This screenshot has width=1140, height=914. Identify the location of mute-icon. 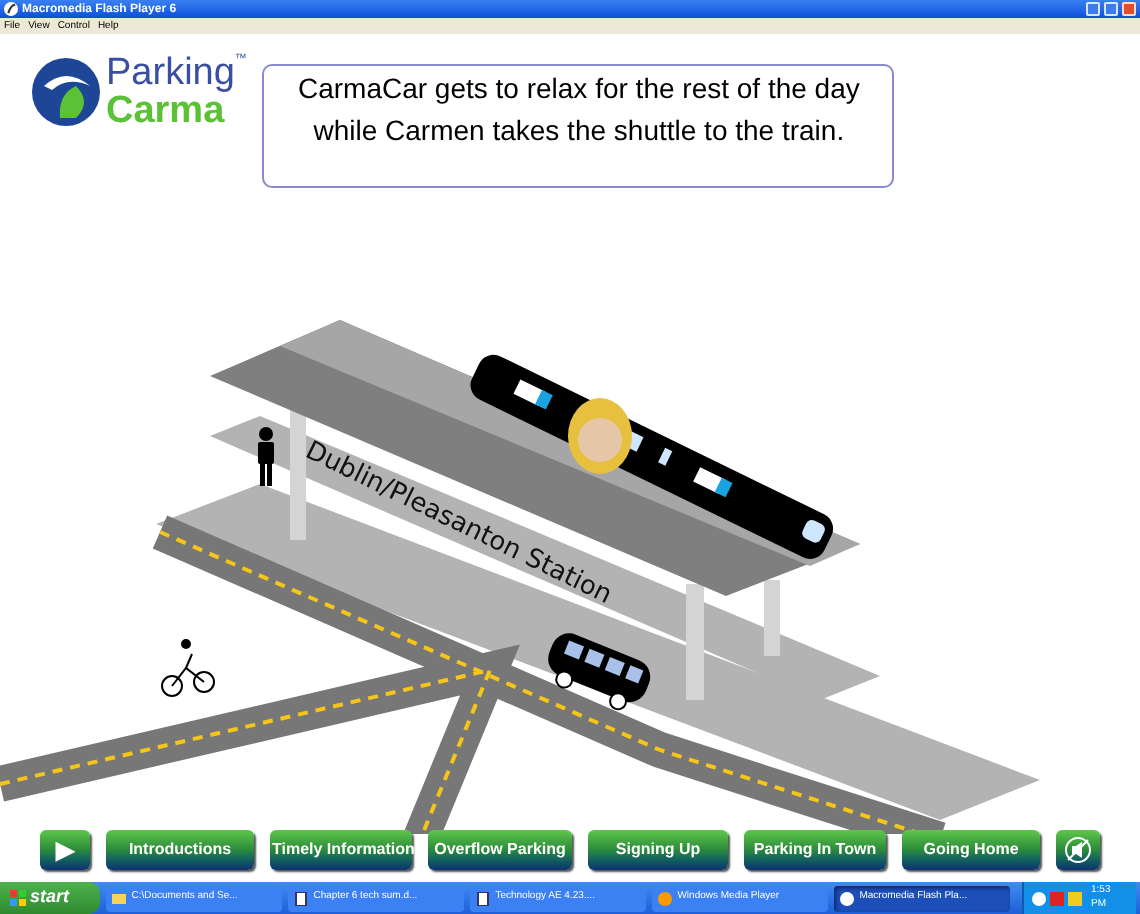
(1078, 850).